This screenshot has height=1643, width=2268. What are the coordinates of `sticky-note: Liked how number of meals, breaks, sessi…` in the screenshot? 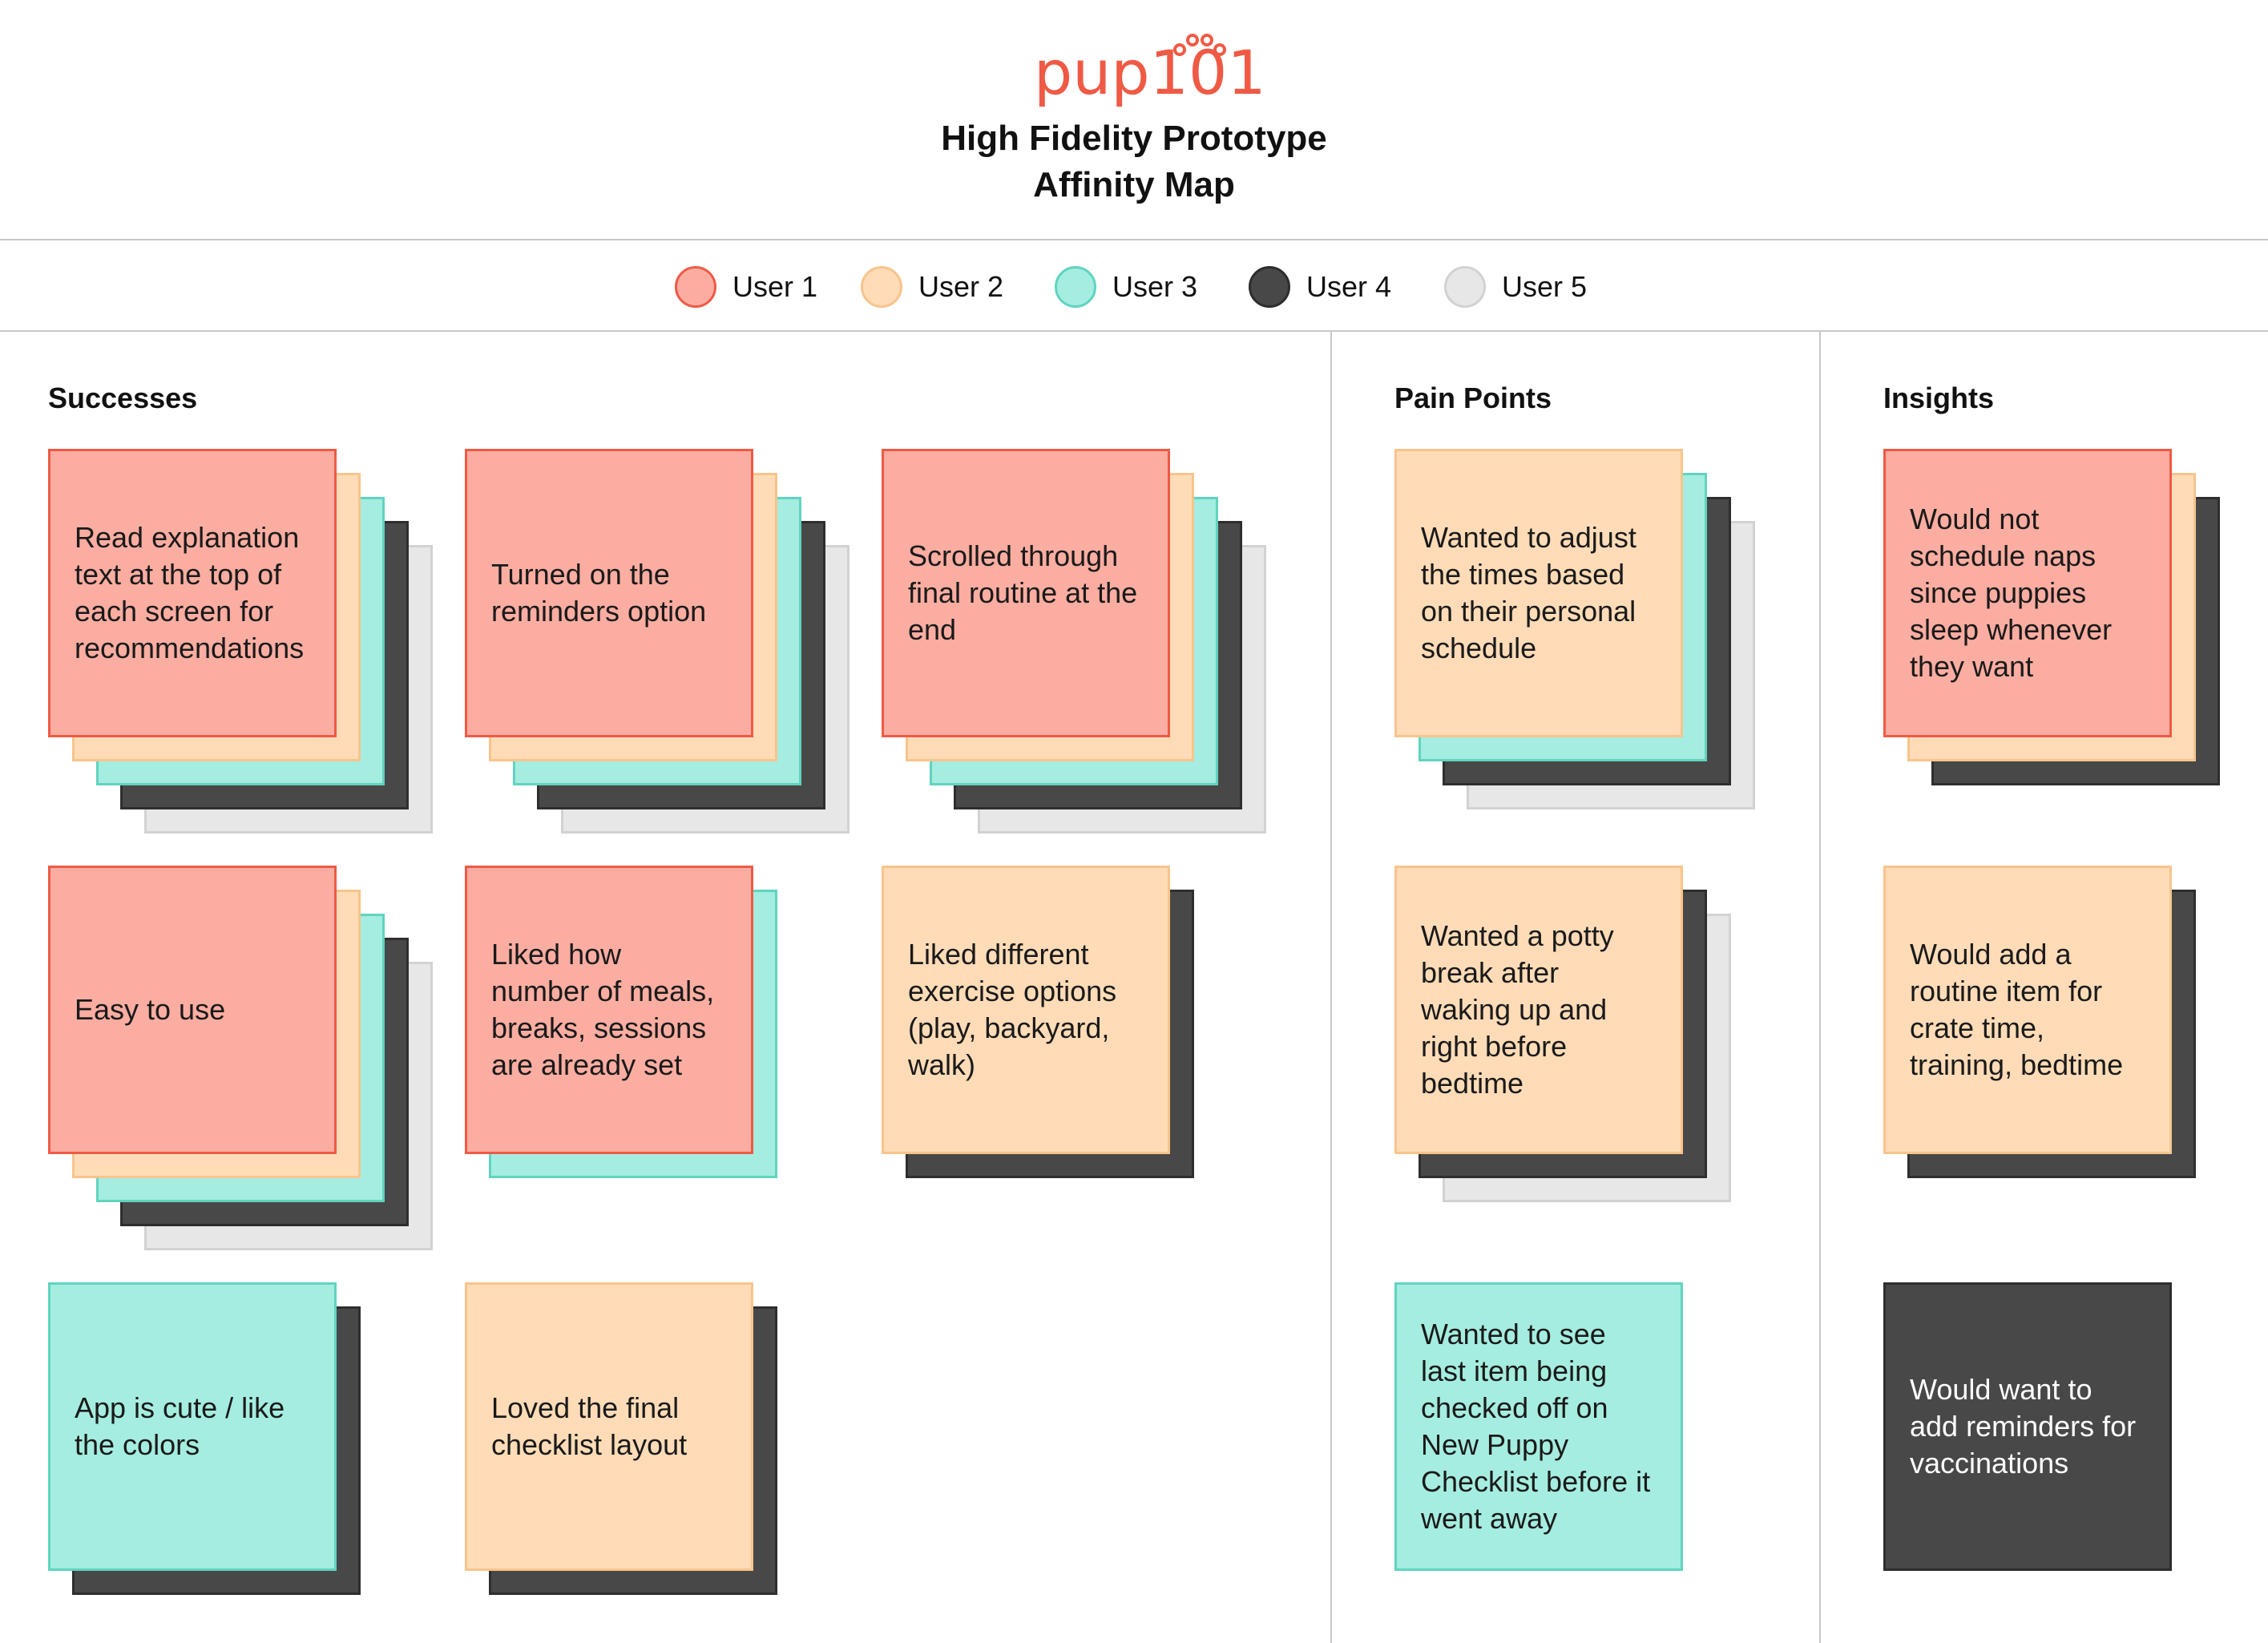 It's located at (609, 1010).